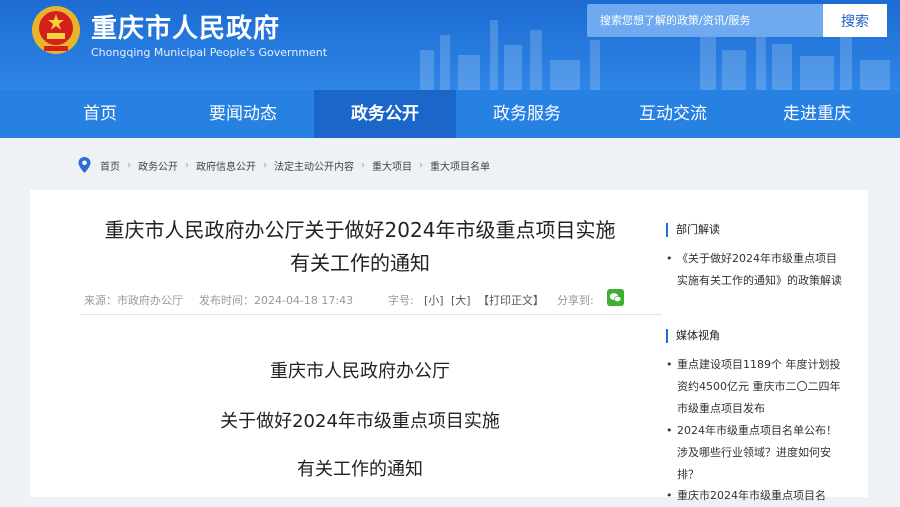 This screenshot has width=900, height=507. What do you see at coordinates (100, 114) in the screenshot?
I see `nav-item-home: 首页` at bounding box center [100, 114].